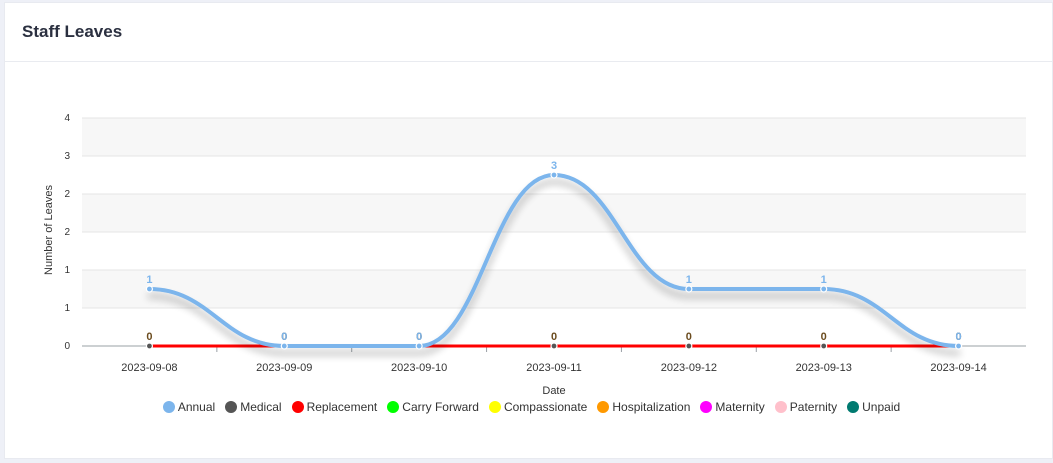  I want to click on legend-item-carry-forward: Carry Forward, so click(433, 407).